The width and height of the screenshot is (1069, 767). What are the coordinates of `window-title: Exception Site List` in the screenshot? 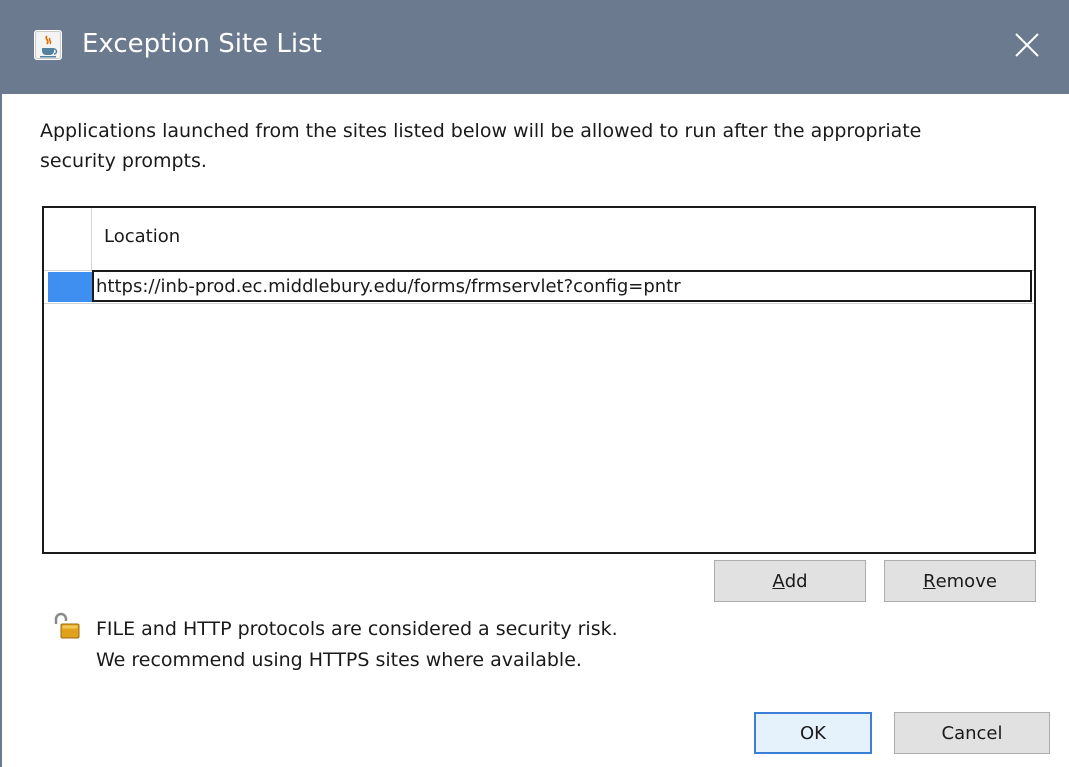 It's located at (202, 44).